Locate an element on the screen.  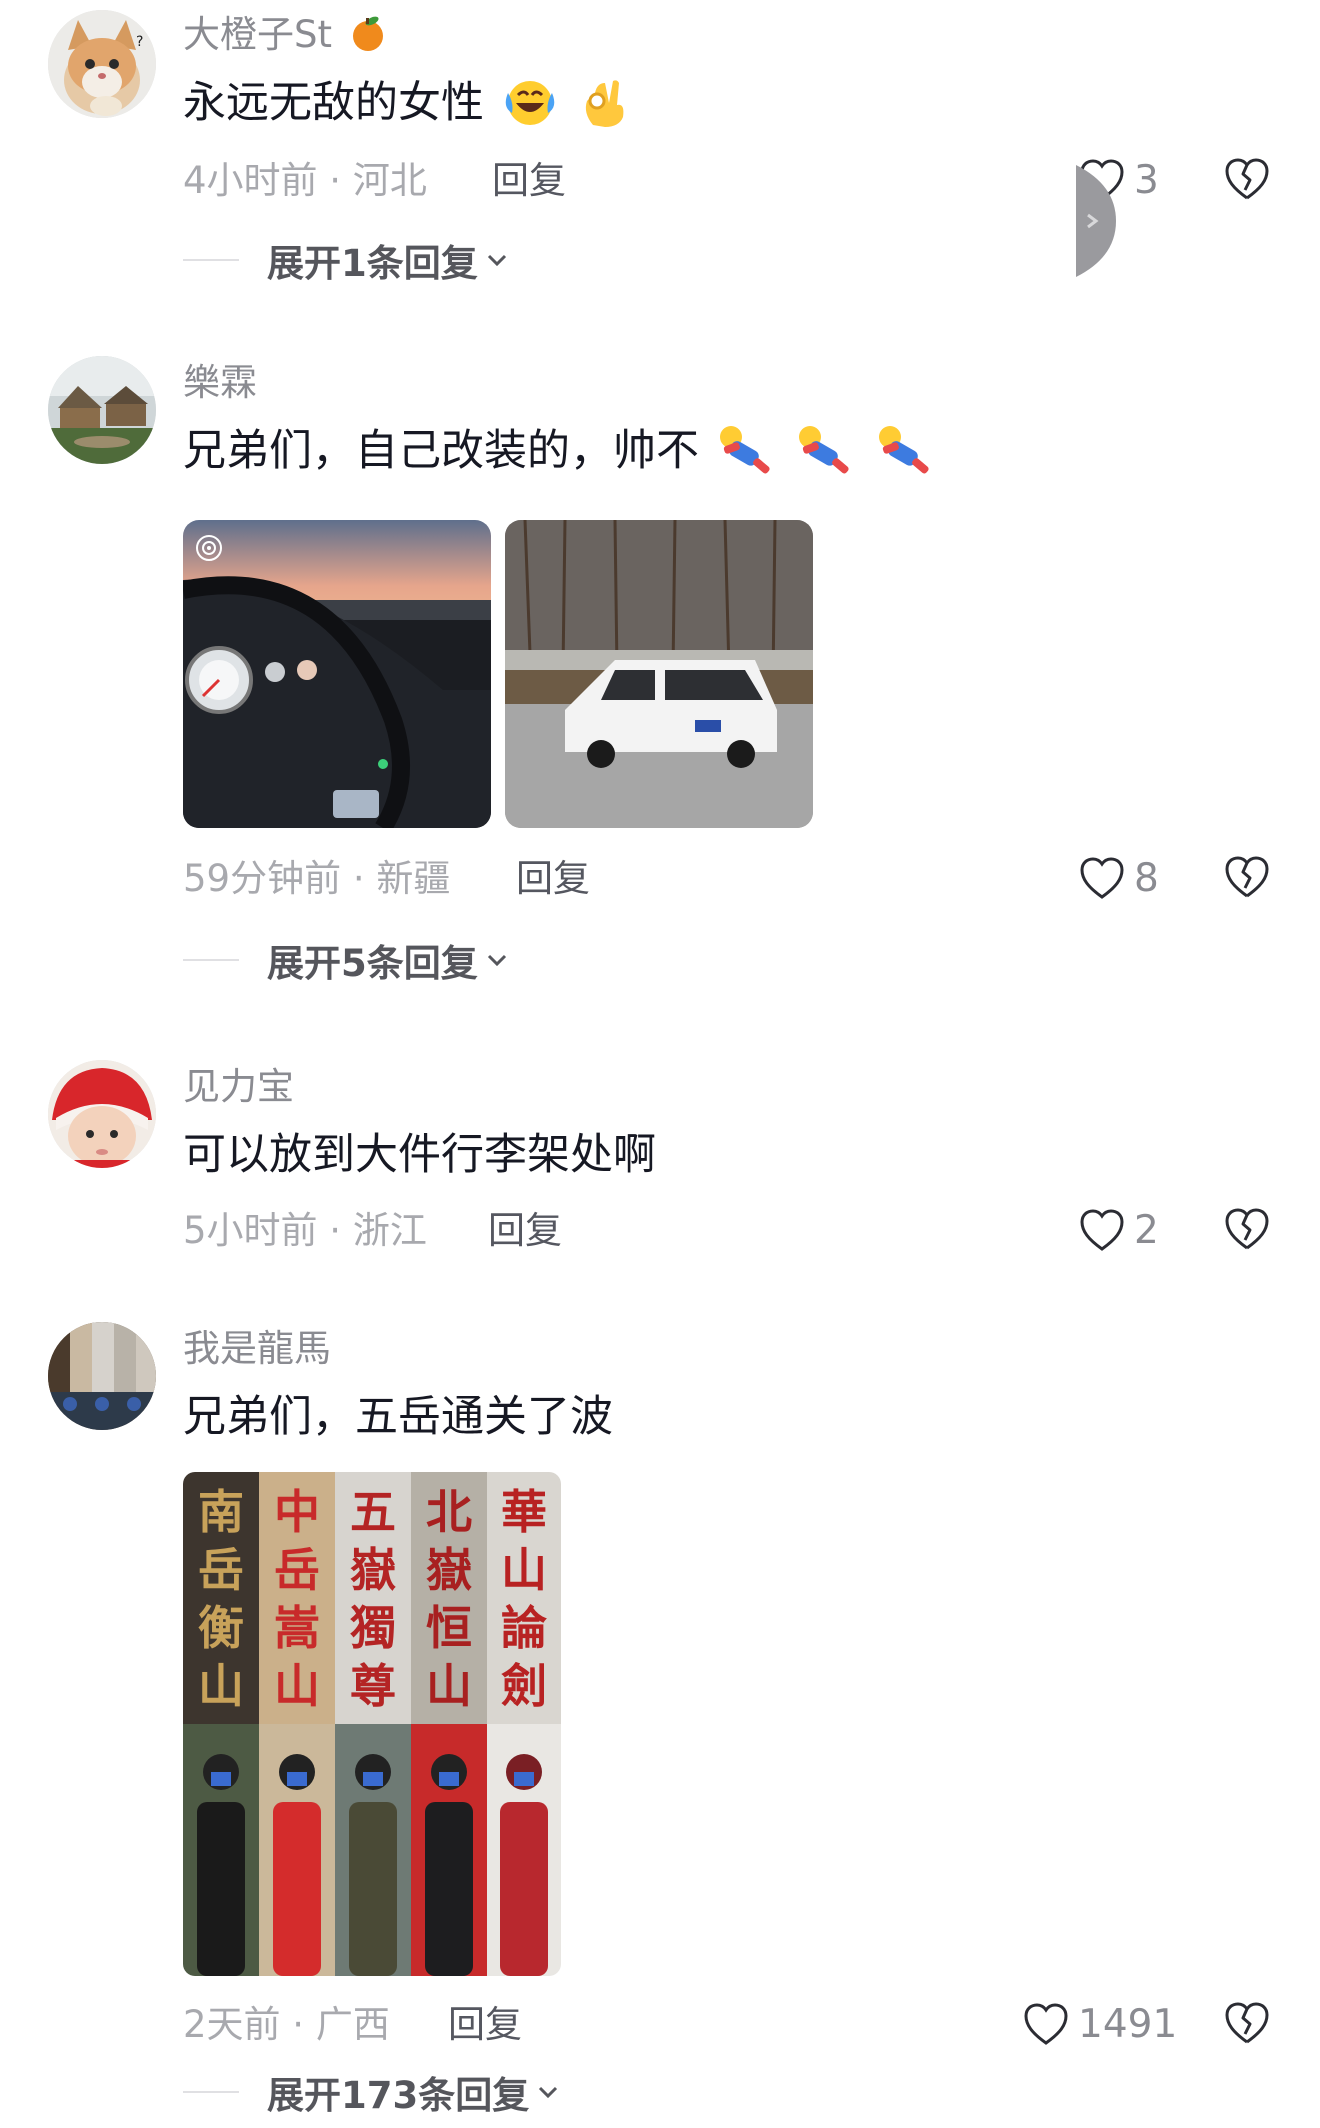
comment-meta: 5小时前 · 浙江 is located at coordinates (305, 1230).